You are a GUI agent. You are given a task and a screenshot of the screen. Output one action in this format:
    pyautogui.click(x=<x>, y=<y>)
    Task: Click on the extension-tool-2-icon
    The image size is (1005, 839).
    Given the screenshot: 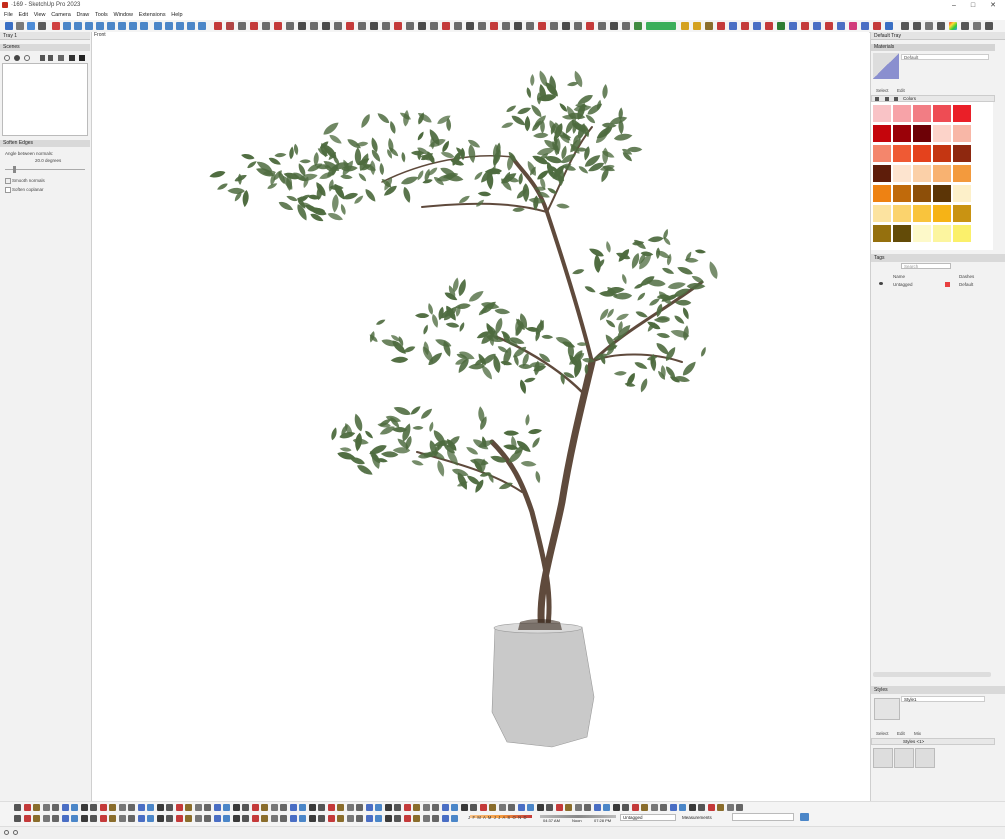 What is the action you would take?
    pyautogui.click(x=230, y=26)
    